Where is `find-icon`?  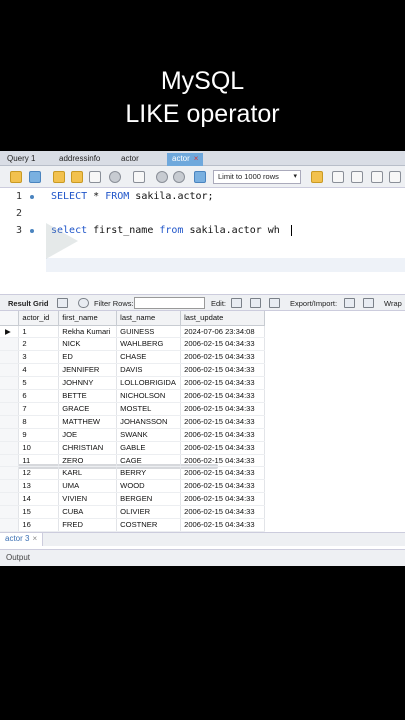 find-icon is located at coordinates (357, 177).